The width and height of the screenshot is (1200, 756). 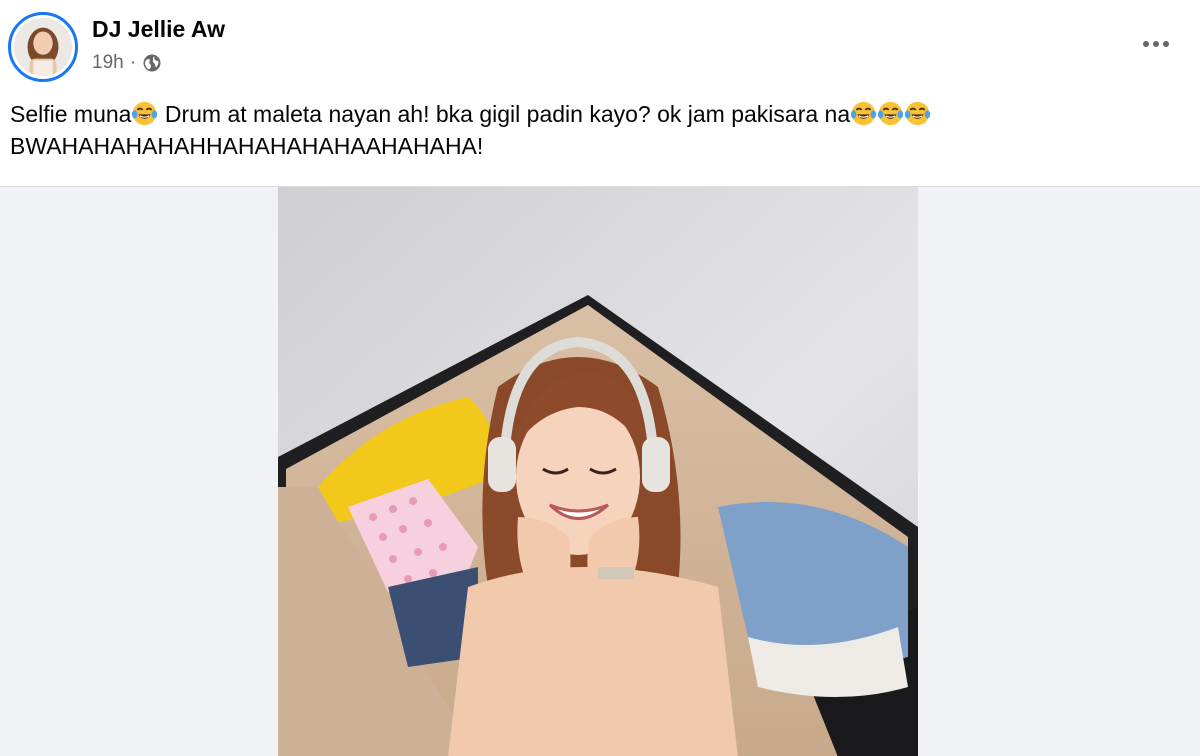 I want to click on author-name: DJ Jellie Aw, so click(x=158, y=29).